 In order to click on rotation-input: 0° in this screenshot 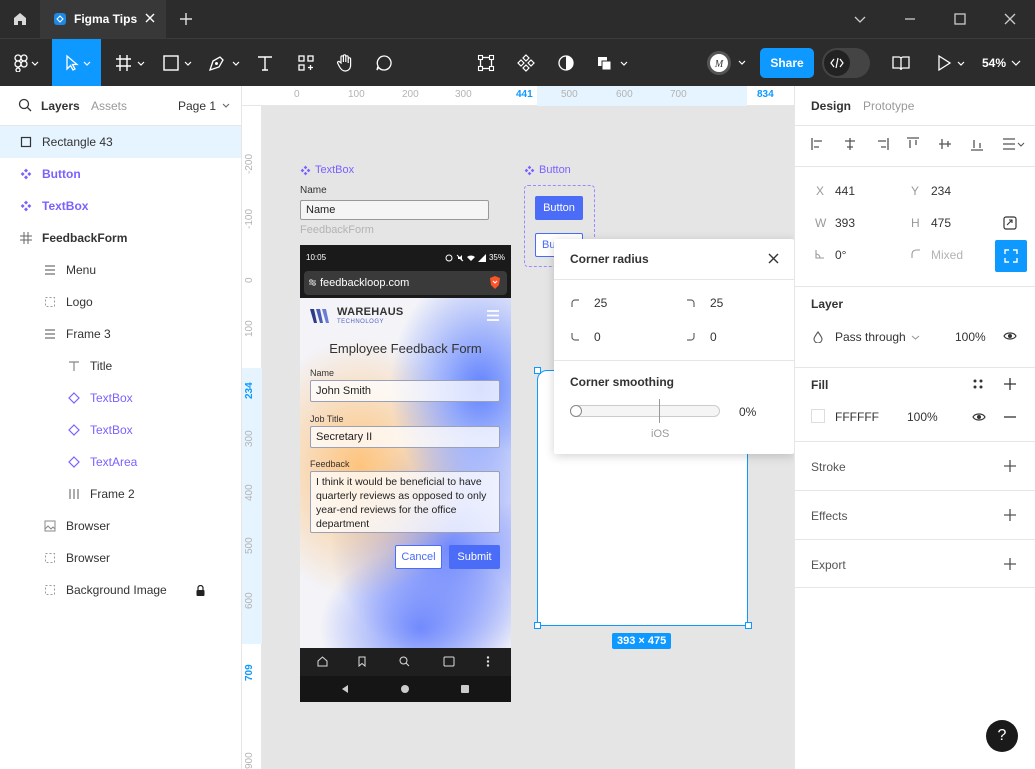, I will do `click(840, 255)`.